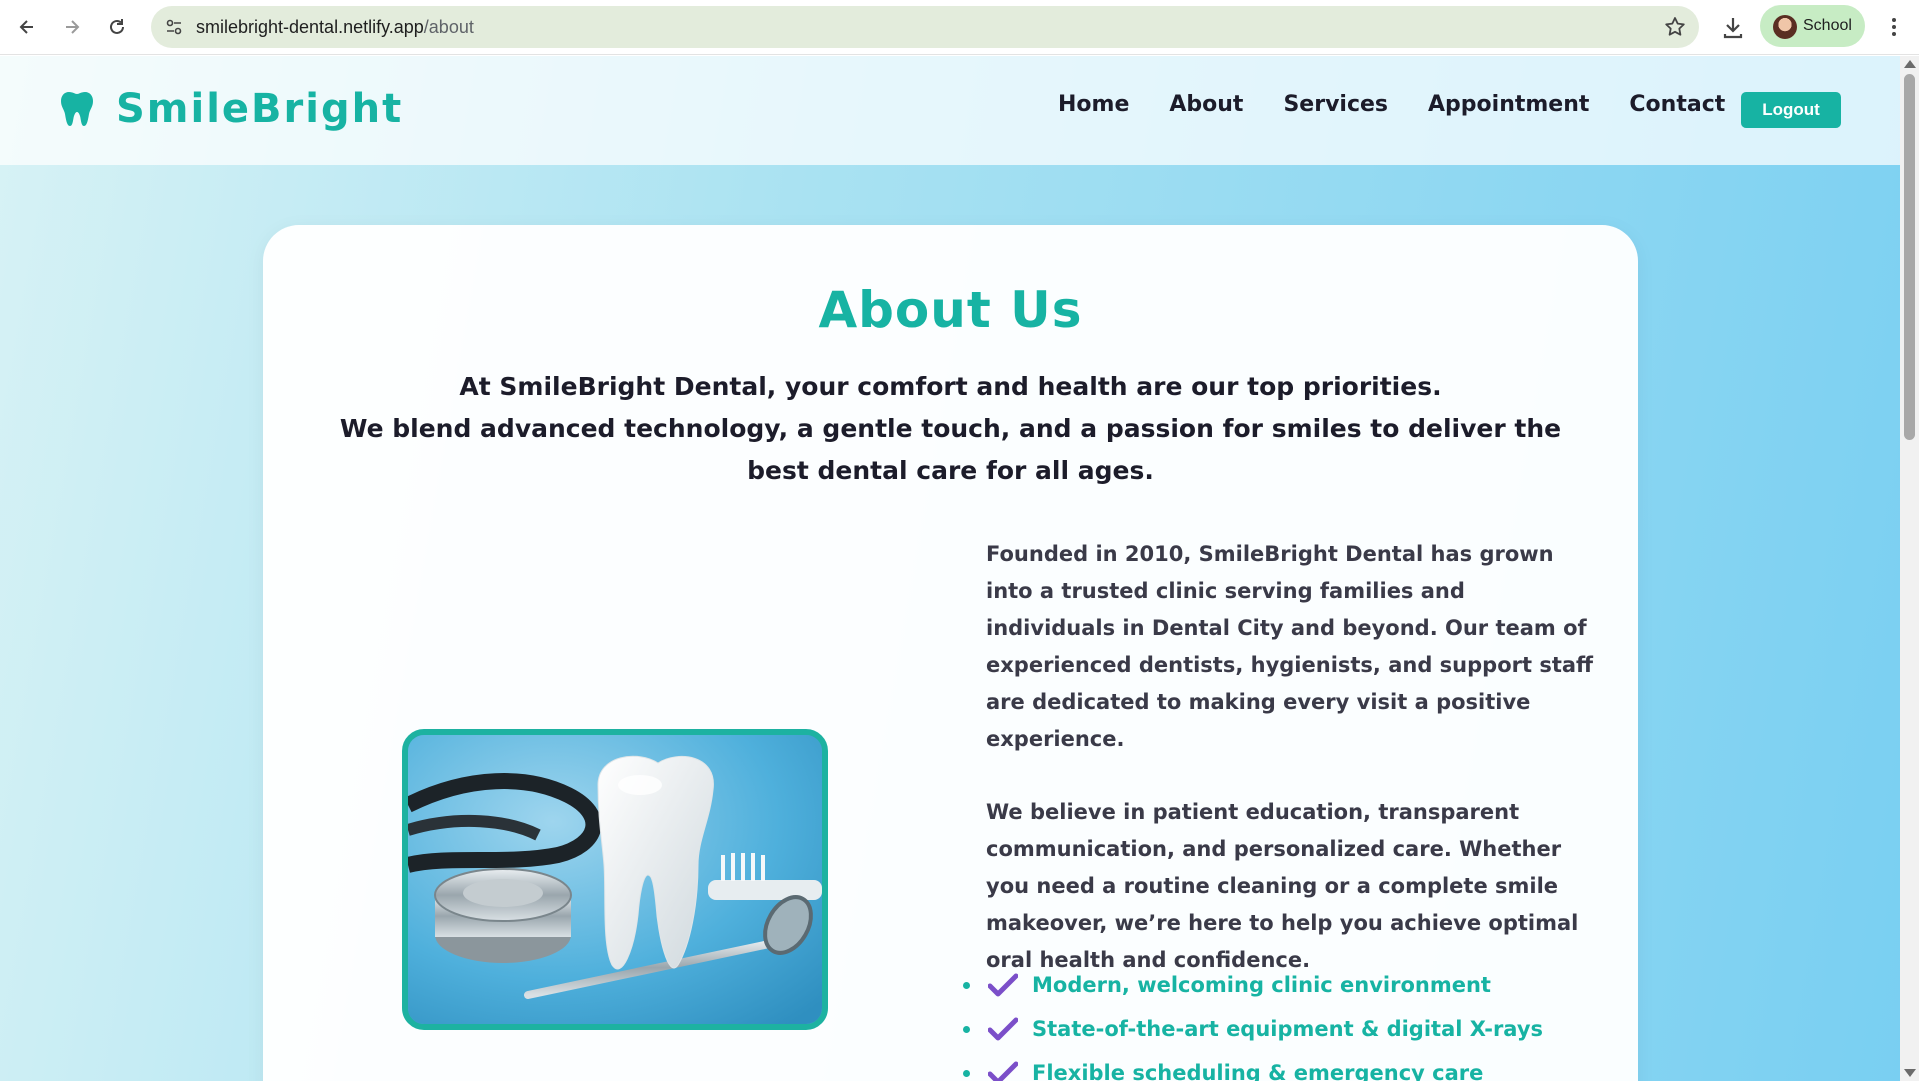  Describe the element at coordinates (1677, 104) in the screenshot. I see `nav-contact: Contact` at that location.